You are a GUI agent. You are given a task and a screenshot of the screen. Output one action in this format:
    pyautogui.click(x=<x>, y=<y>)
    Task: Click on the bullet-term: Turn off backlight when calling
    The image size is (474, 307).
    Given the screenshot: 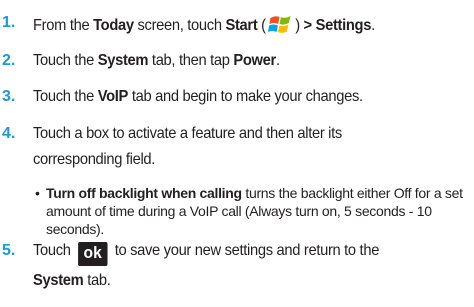 What is the action you would take?
    pyautogui.click(x=144, y=193)
    